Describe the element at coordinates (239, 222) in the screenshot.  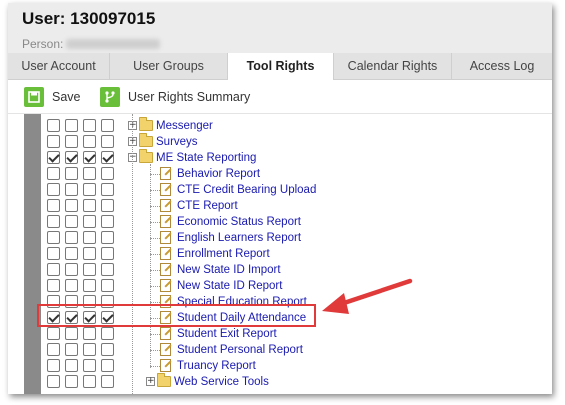
I see `tree-tool-label: Economic Status Report` at that location.